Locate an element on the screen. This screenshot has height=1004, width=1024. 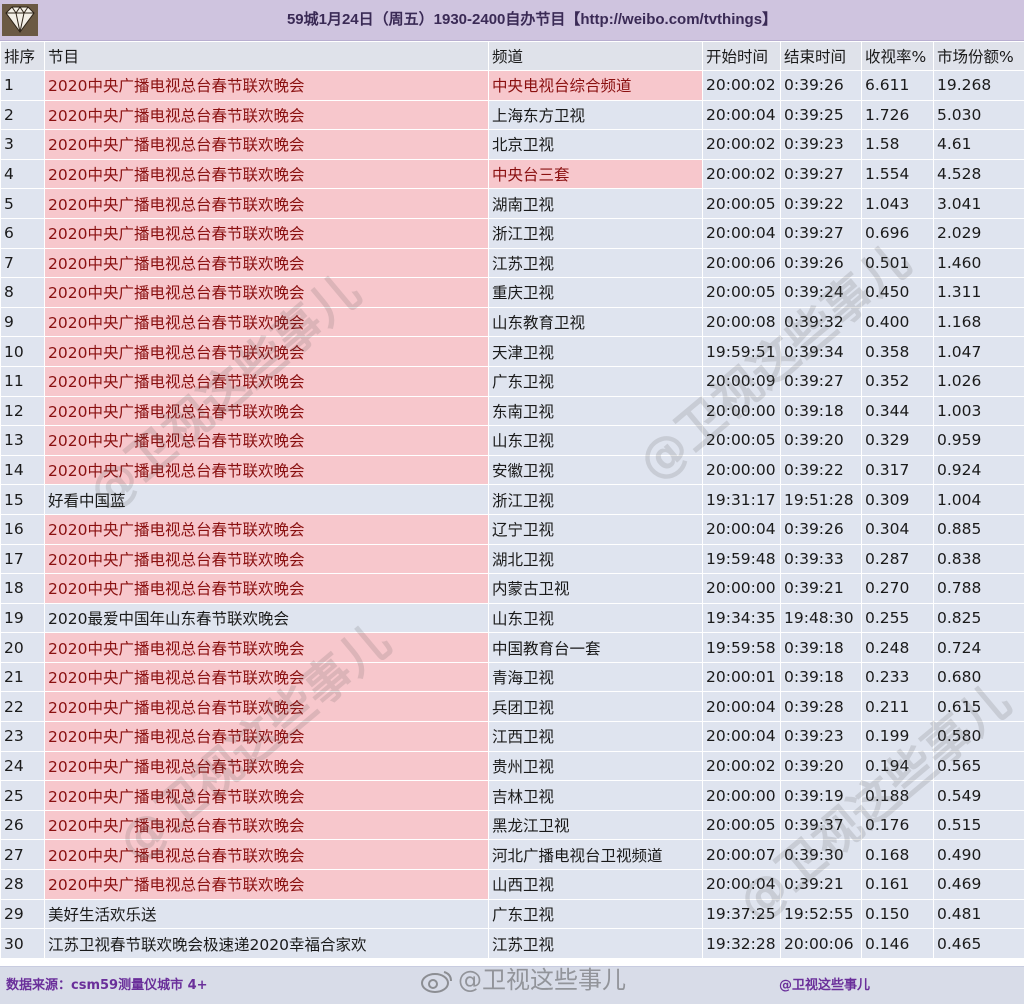
cell-share: 0.549 is located at coordinates (979, 796).